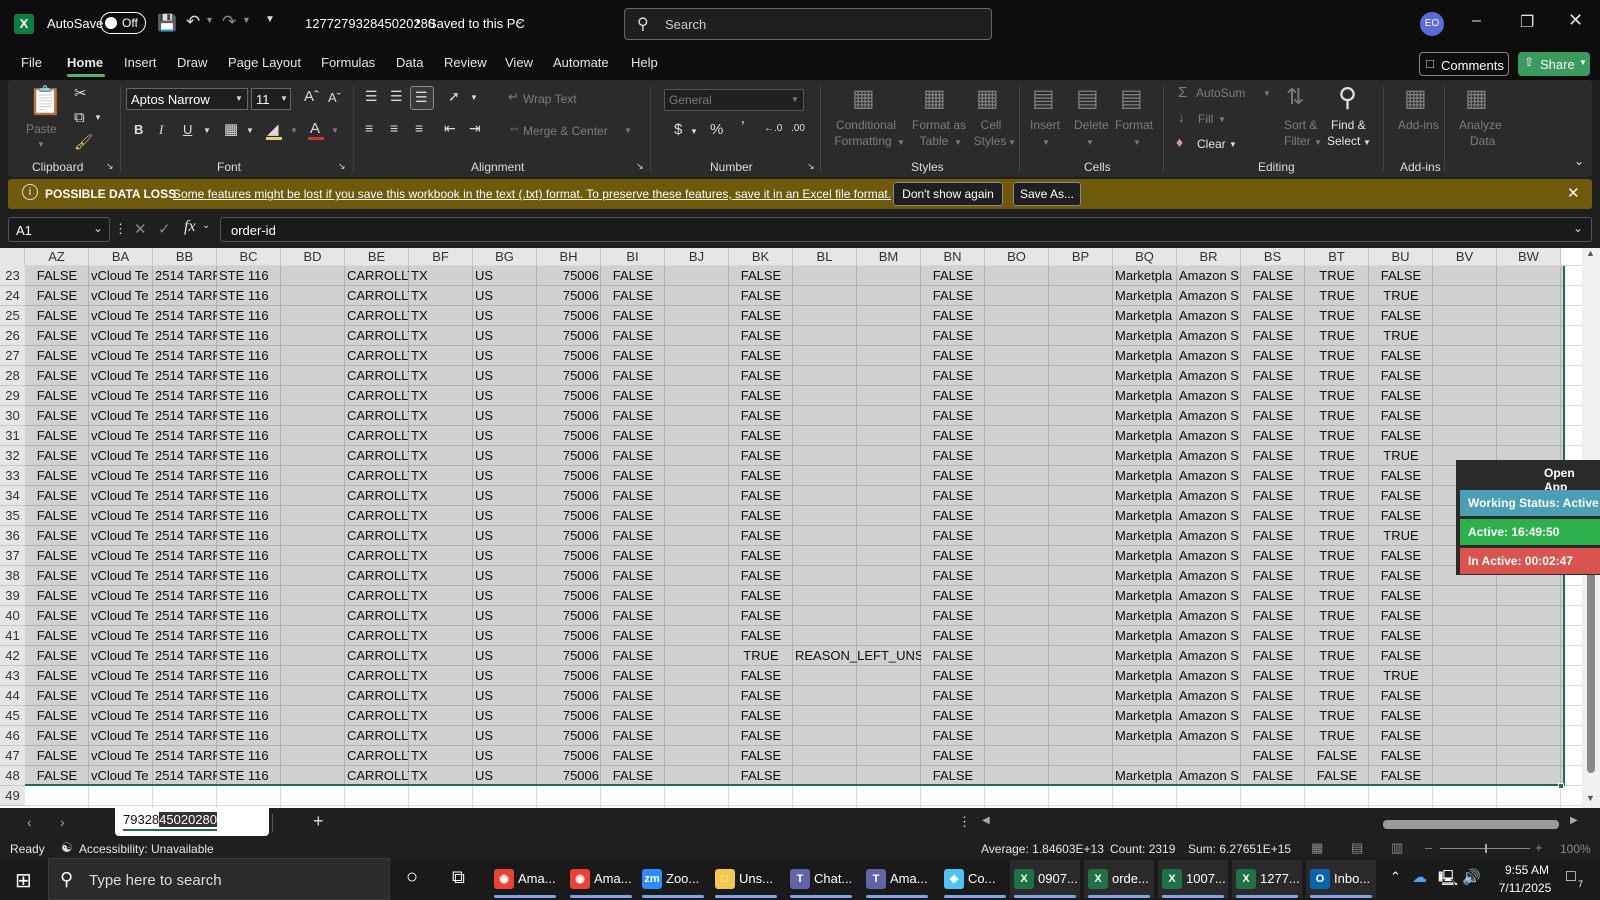  What do you see at coordinates (514, 127) in the screenshot?
I see `merge-center-icon: ⇔` at bounding box center [514, 127].